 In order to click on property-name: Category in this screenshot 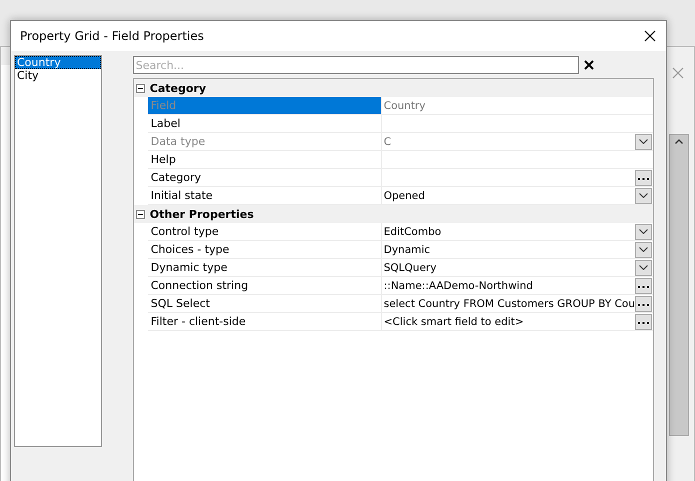, I will do `click(265, 177)`.